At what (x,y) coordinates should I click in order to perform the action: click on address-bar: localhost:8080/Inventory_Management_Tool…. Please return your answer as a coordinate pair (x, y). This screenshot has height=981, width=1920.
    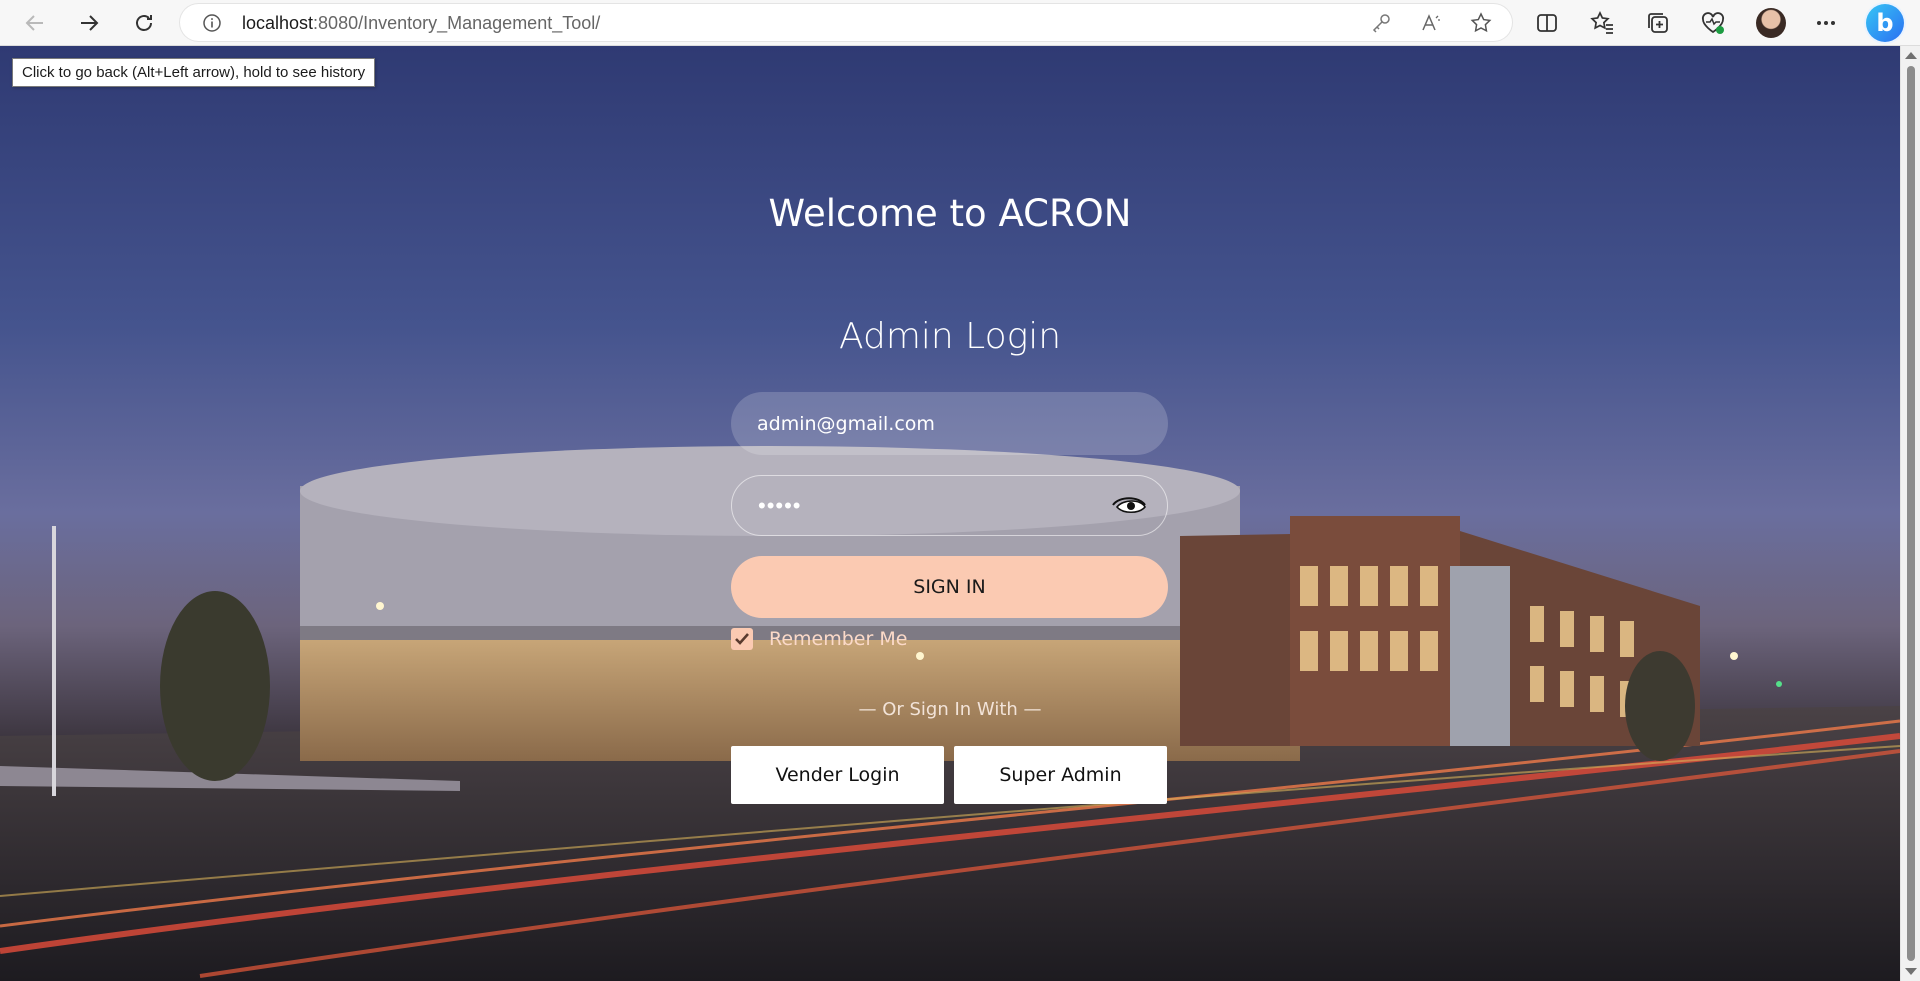
    Looking at the image, I should click on (846, 22).